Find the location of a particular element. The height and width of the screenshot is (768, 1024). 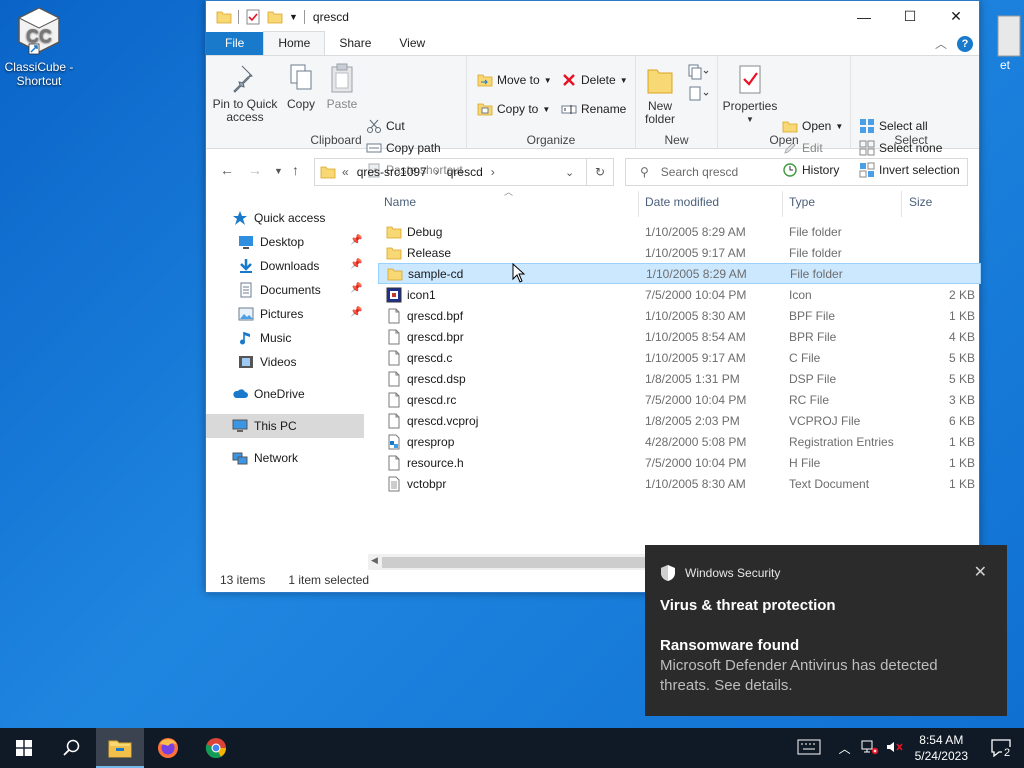

touch-keyboard-icon is located at coordinates (809, 748).